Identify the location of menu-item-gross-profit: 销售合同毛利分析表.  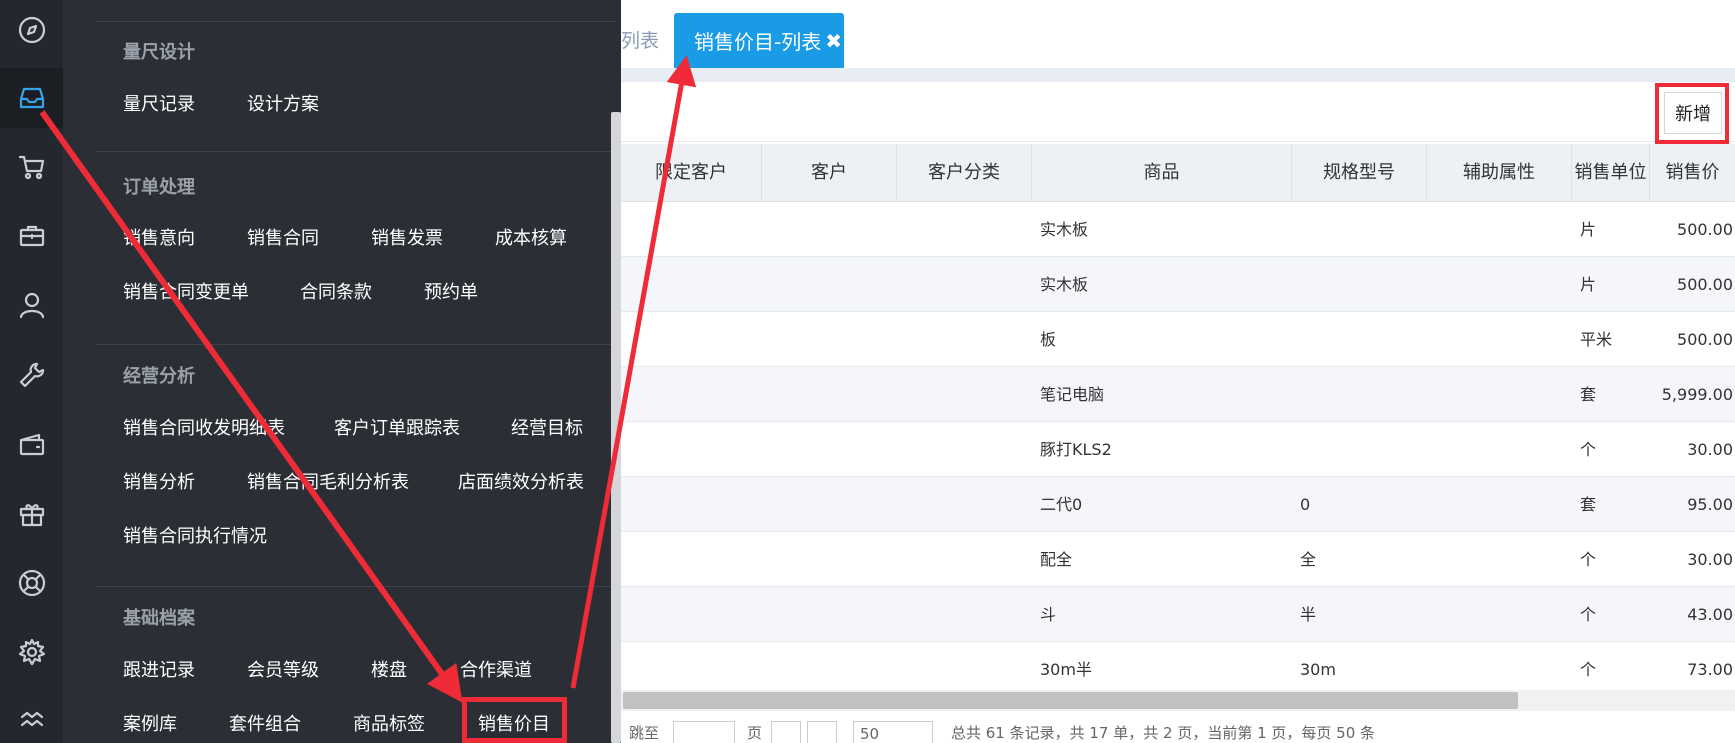
(328, 481).